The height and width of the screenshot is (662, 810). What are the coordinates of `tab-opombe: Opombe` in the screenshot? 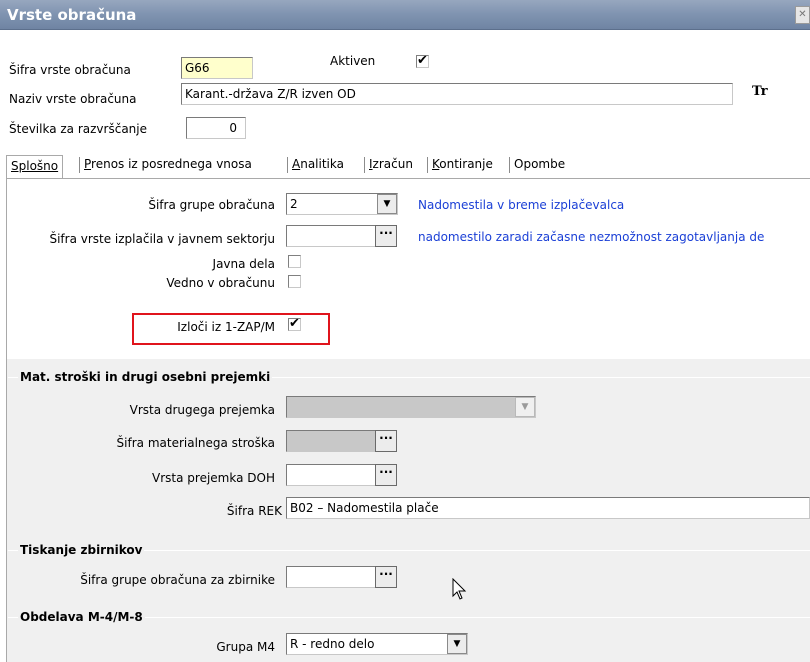 It's located at (539, 164).